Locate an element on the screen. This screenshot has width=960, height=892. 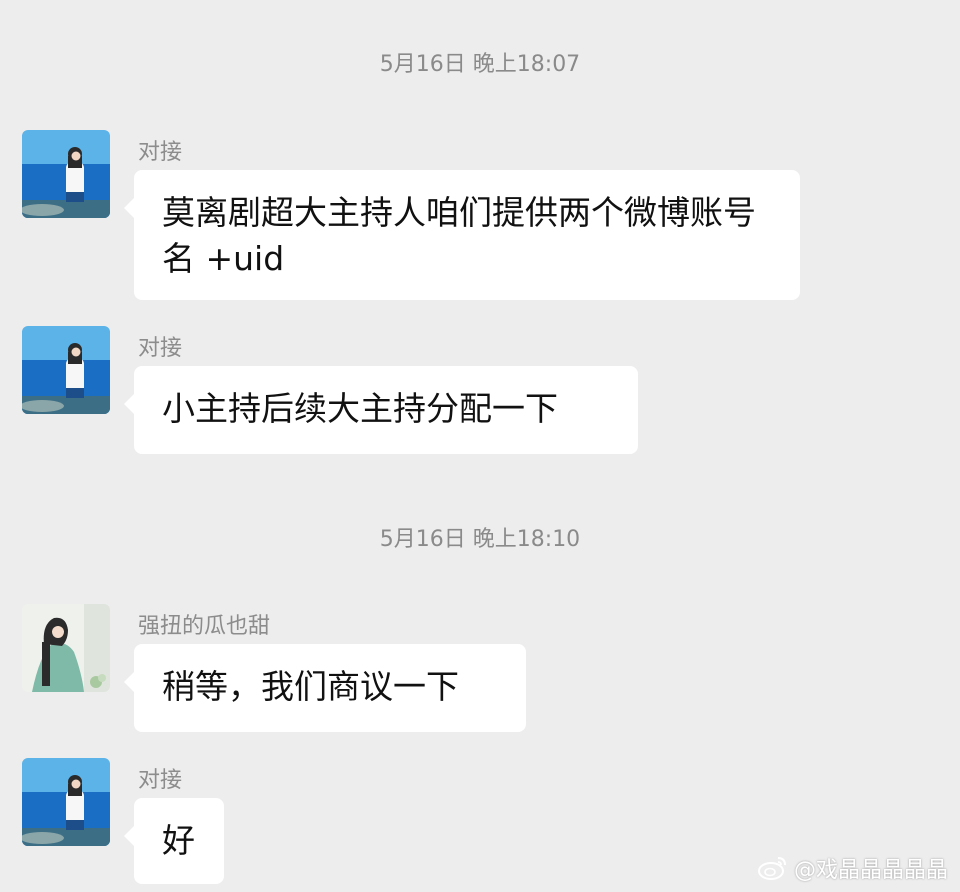
timestamp-1: 5月16日 晚上18:07 is located at coordinates (480, 64).